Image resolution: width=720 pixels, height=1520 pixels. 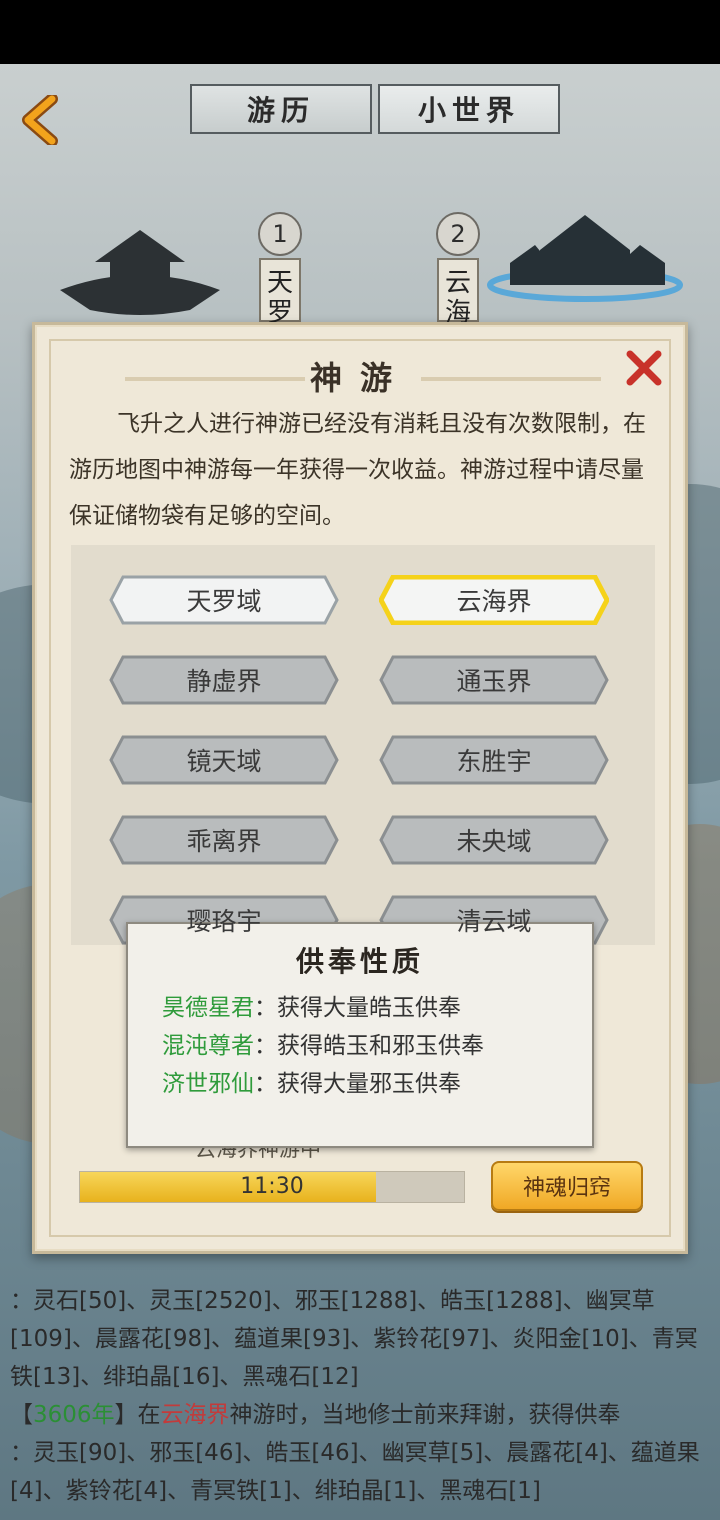 I want to click on stage-1-badge: 1, so click(x=280, y=234).